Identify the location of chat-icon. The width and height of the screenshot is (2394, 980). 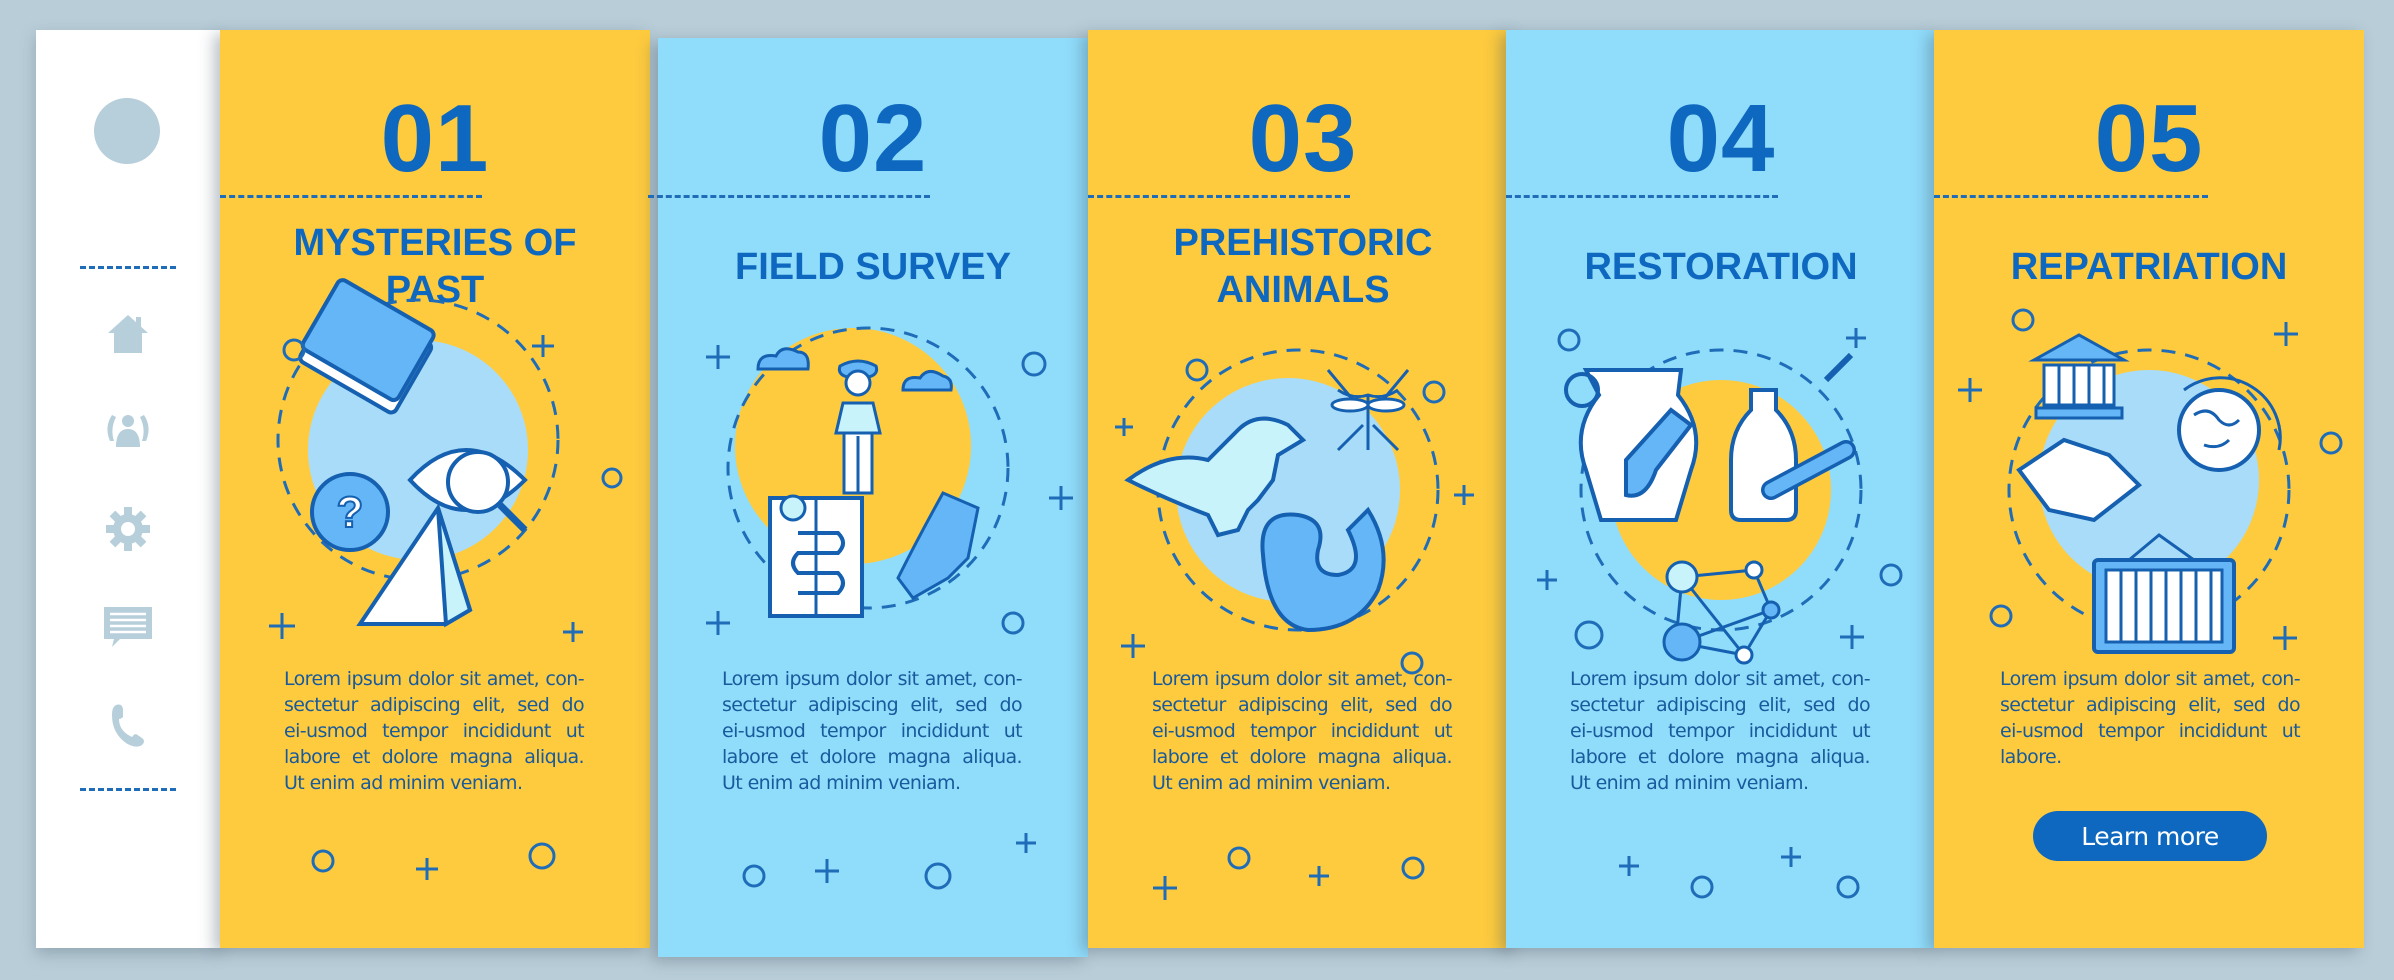
(128, 627).